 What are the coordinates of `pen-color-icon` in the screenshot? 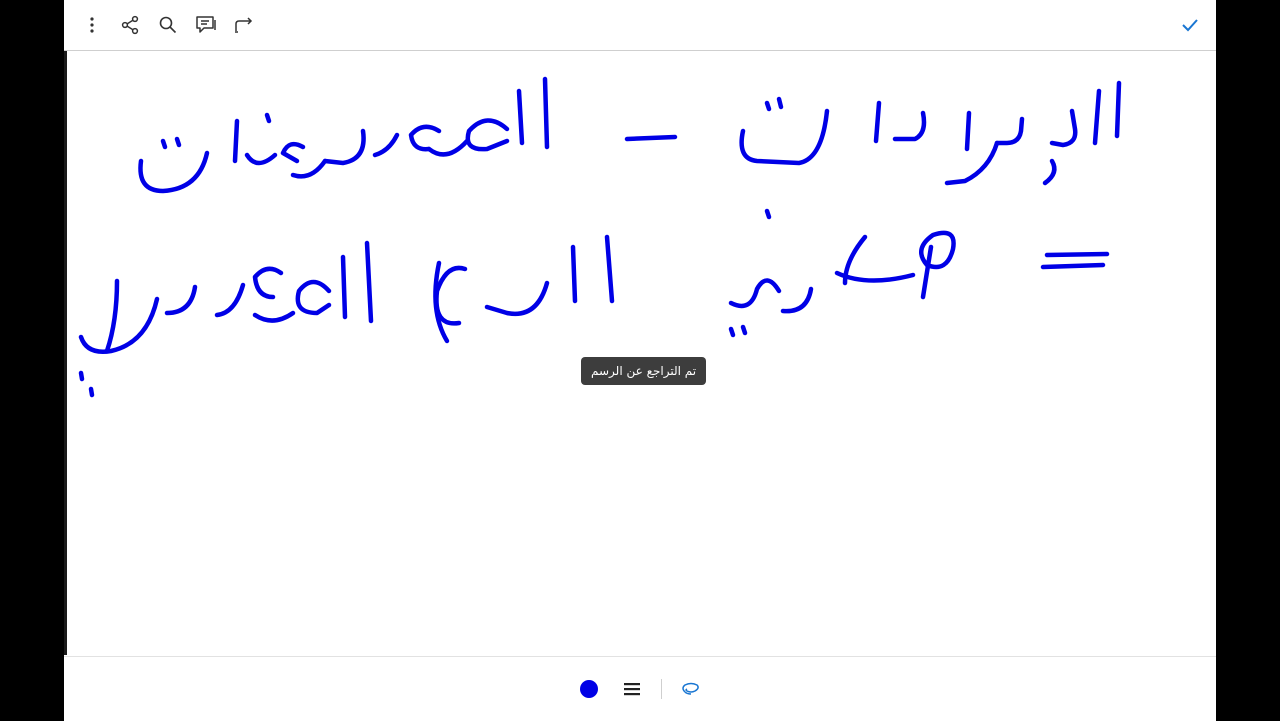 It's located at (589, 689).